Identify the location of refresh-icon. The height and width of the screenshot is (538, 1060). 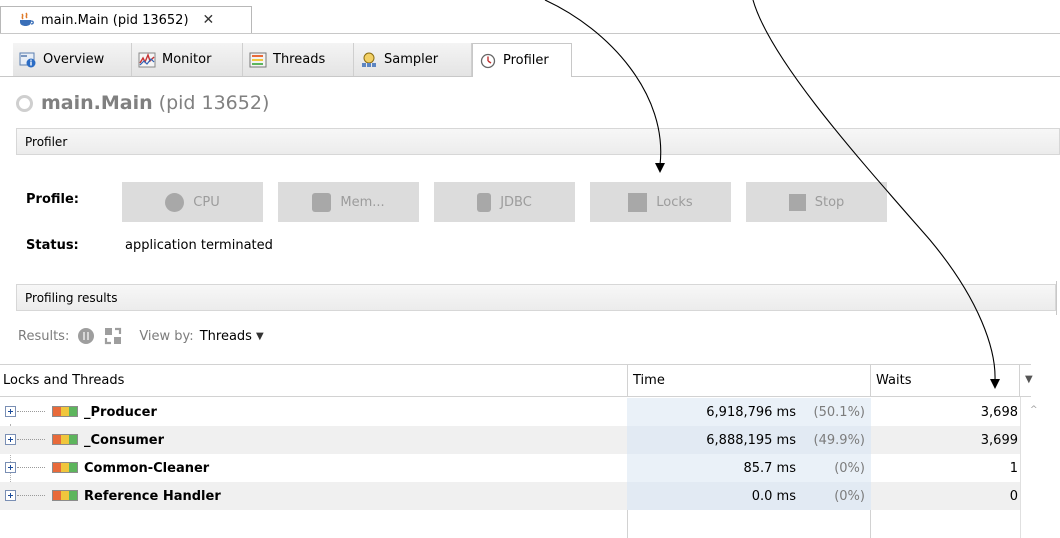
(113, 336).